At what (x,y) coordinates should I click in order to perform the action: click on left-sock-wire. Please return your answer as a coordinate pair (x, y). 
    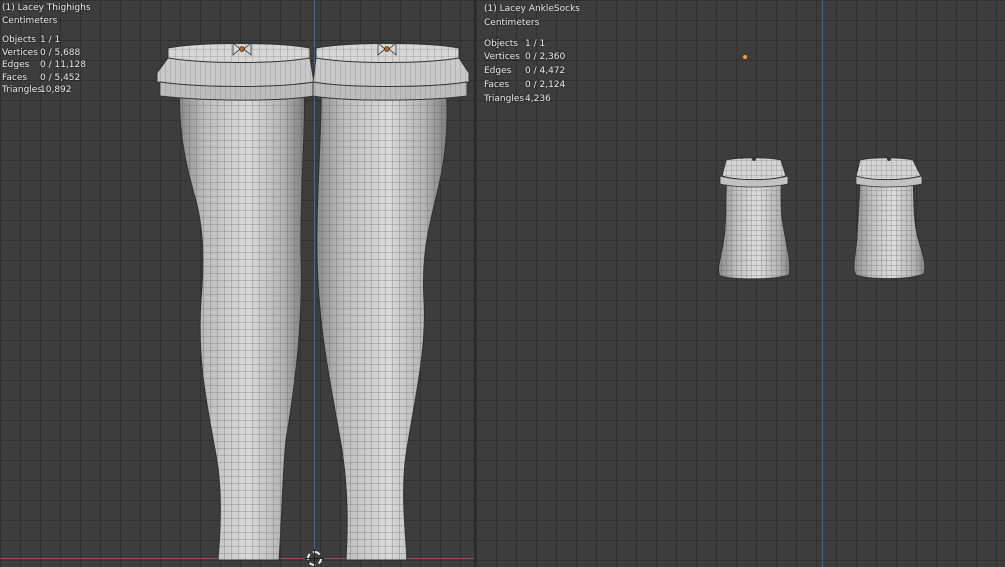
    Looking at the image, I should click on (754, 226).